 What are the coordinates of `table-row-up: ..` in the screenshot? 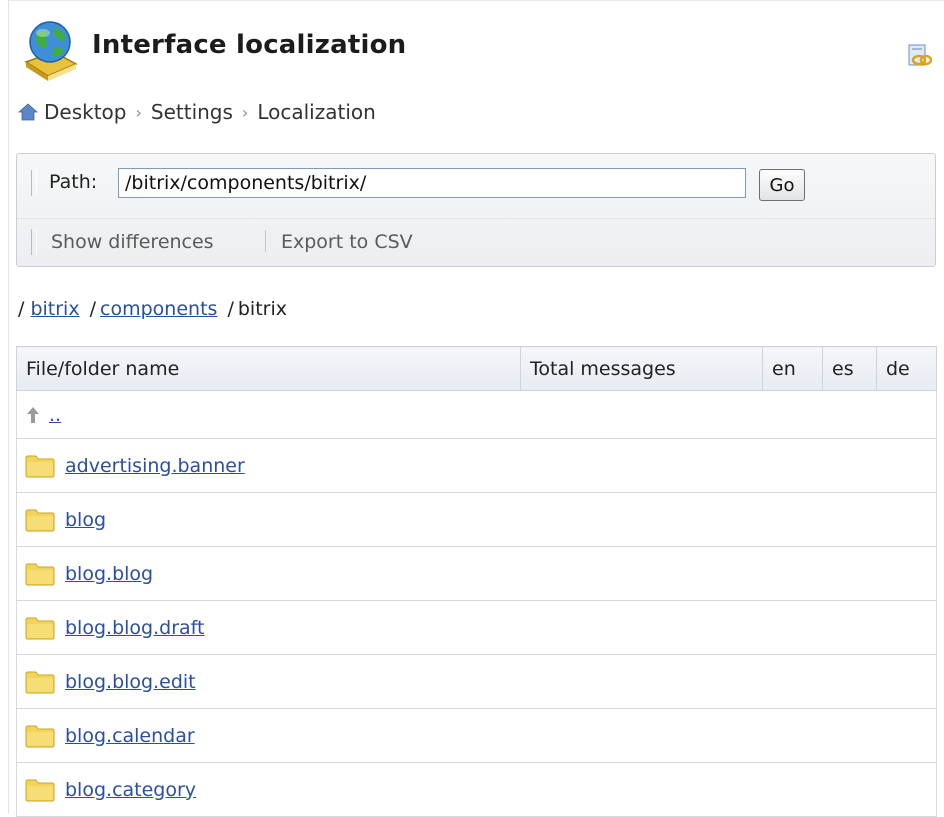 It's located at (476, 414).